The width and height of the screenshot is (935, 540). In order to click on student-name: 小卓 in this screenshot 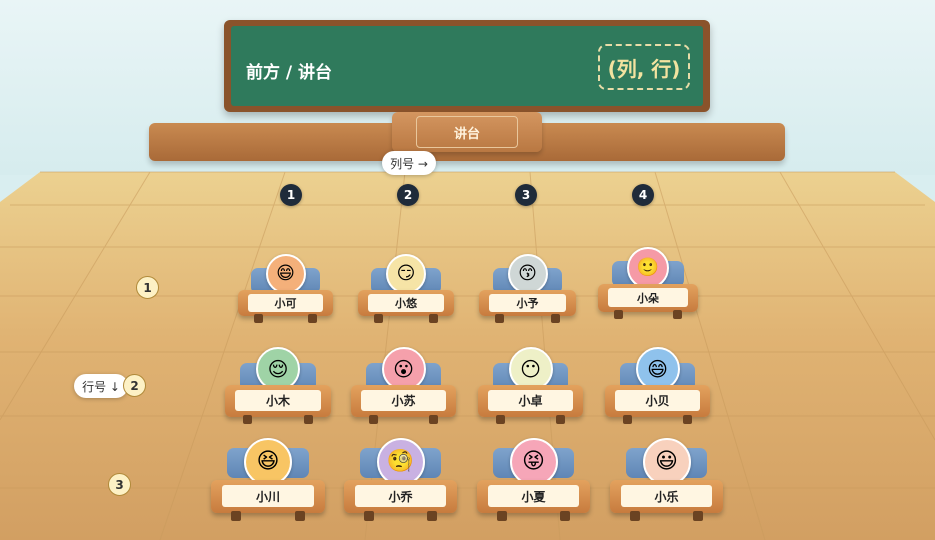, I will do `click(530, 400)`.